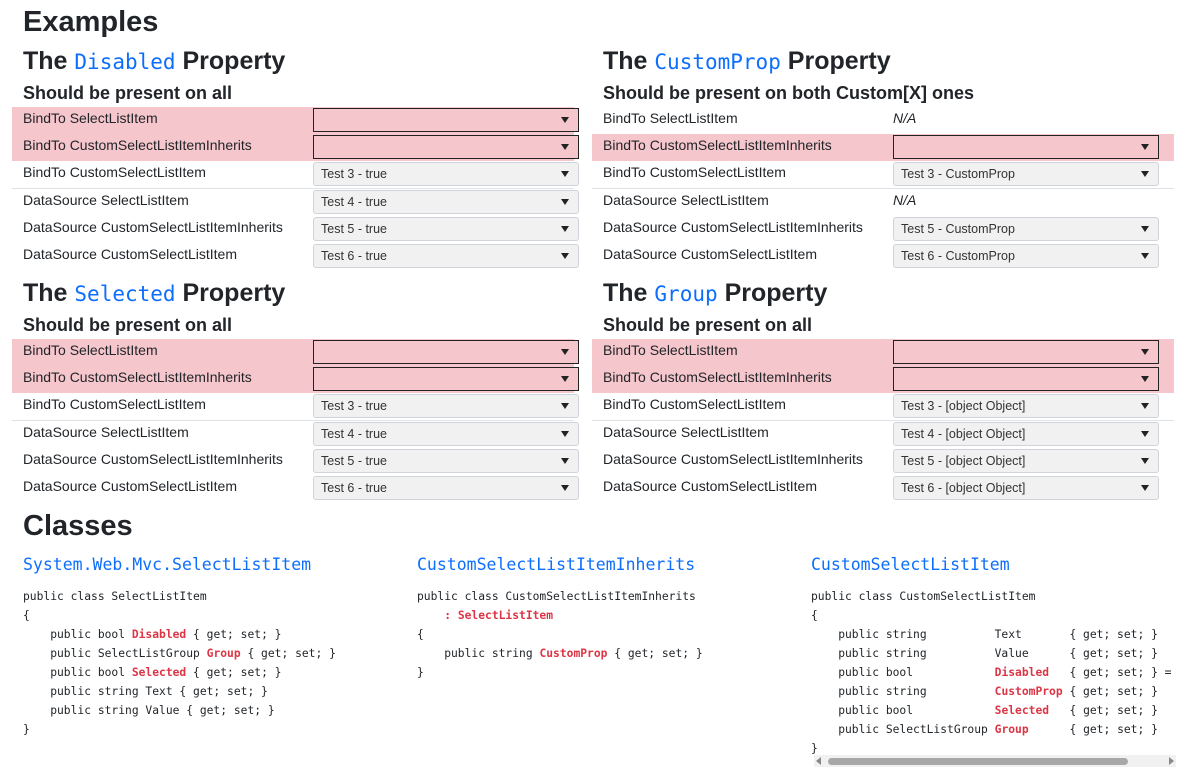 The image size is (1200, 779). I want to click on class-title: System.Web.Mvc.SelectListItem, so click(167, 564).